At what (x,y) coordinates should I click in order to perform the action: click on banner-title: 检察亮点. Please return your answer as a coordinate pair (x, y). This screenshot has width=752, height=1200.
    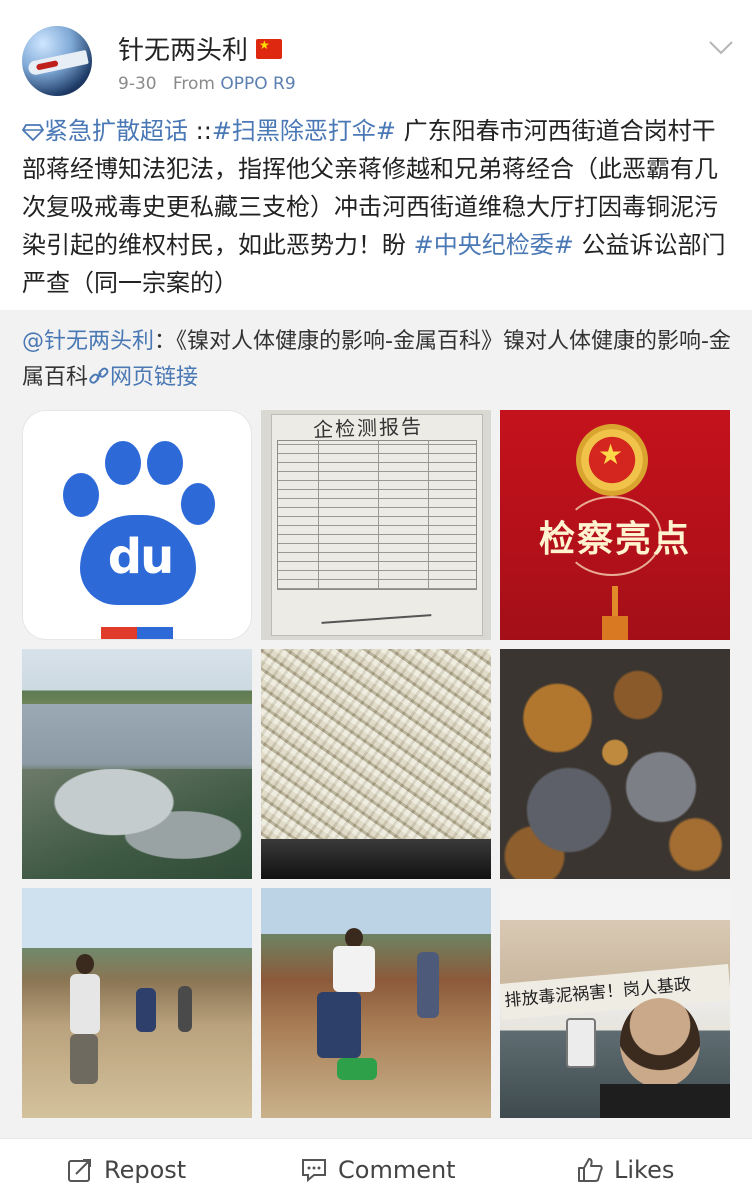
    Looking at the image, I should click on (614, 539).